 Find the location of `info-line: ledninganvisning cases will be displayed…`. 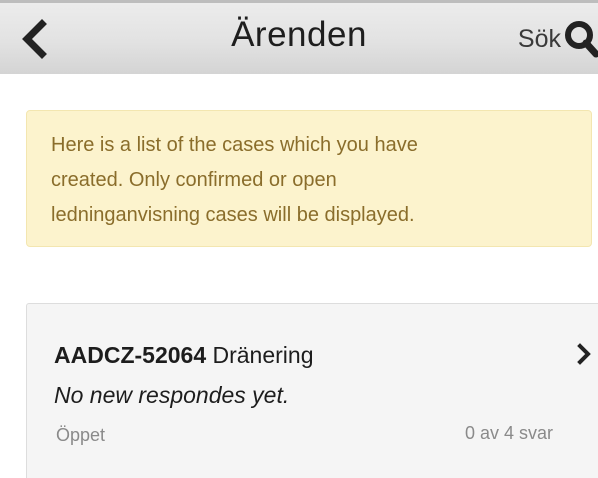

info-line: ledninganvisning cases will be displayed… is located at coordinates (233, 215).